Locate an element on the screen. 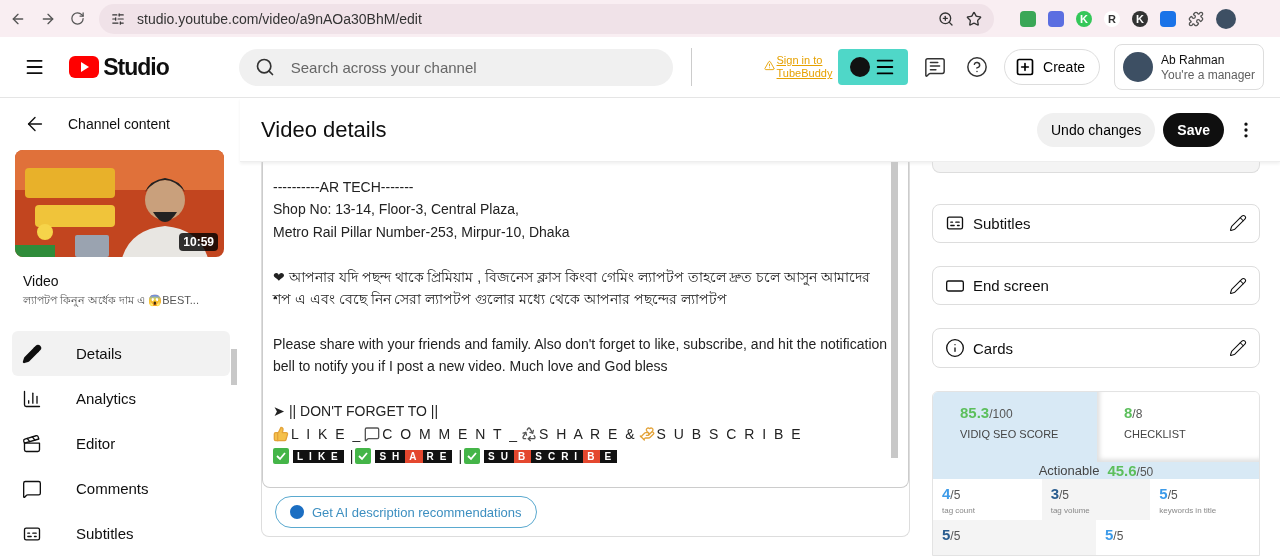 Image resolution: width=1280 pixels, height=556 pixels. nav-item: Analytics is located at coordinates (121, 398).